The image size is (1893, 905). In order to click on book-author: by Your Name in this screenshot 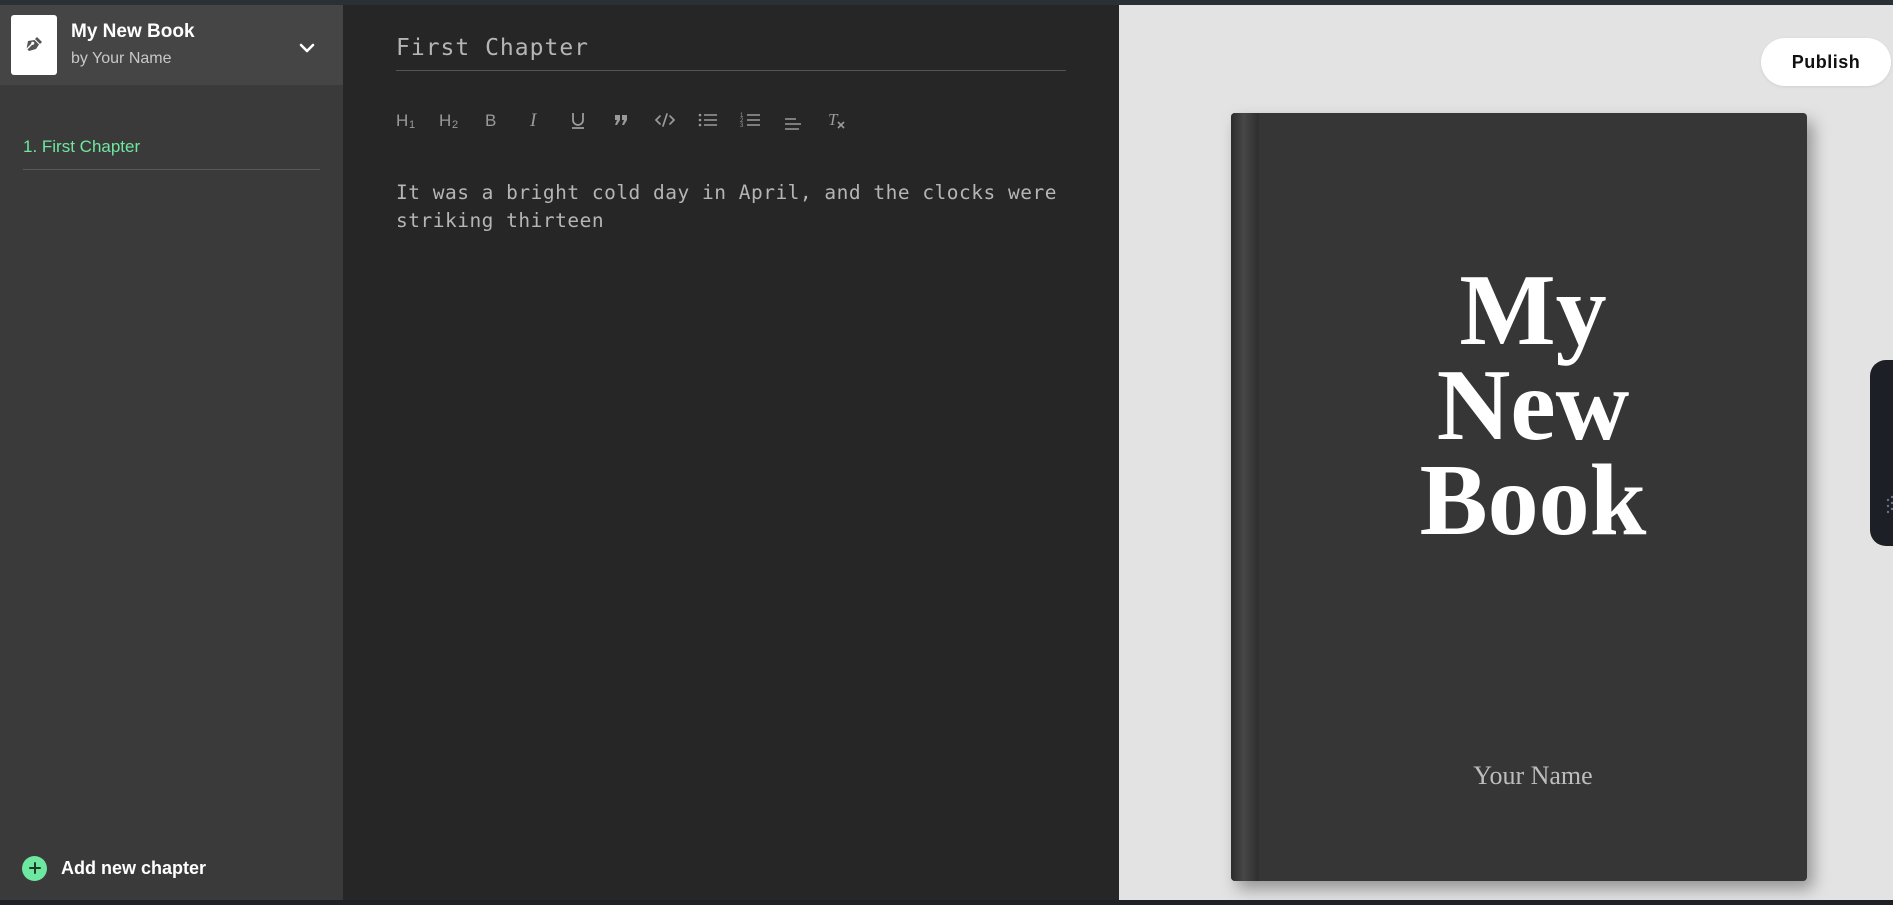, I will do `click(121, 58)`.